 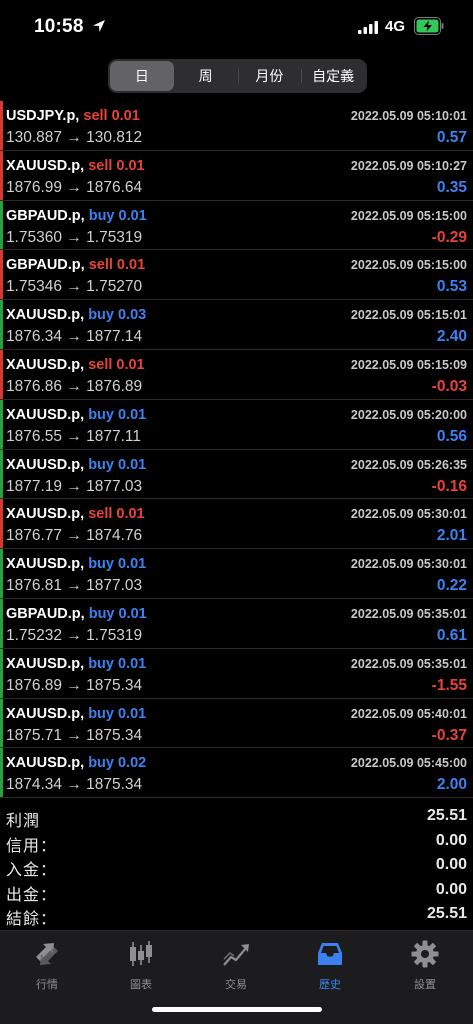 What do you see at coordinates (141, 985) in the screenshot?
I see `tab-label: 圖表` at bounding box center [141, 985].